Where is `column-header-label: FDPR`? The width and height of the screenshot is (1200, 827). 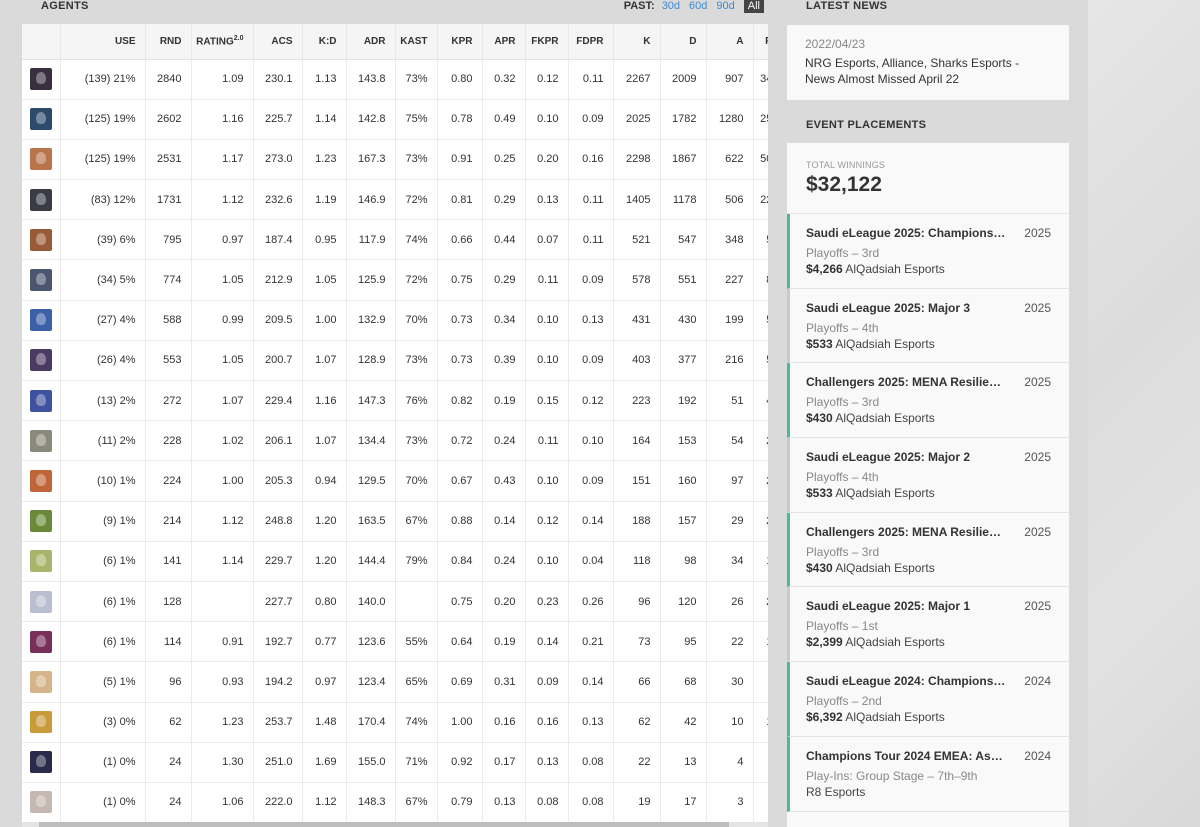
column-header-label: FDPR is located at coordinates (590, 41).